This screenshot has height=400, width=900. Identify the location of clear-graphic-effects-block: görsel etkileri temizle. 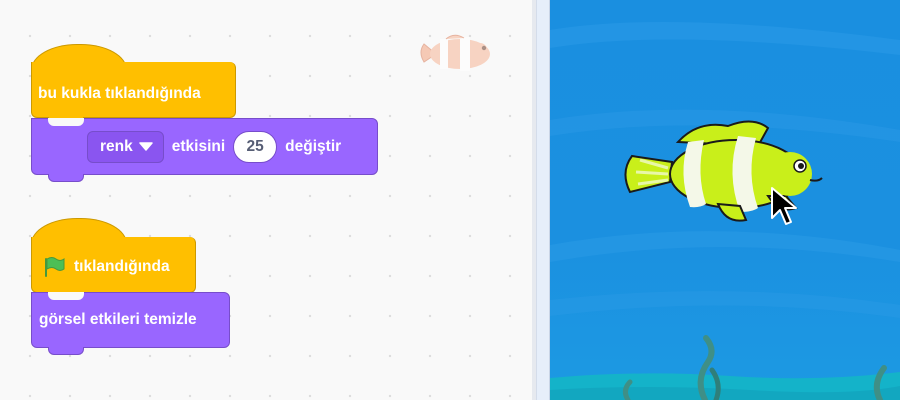
(130, 323).